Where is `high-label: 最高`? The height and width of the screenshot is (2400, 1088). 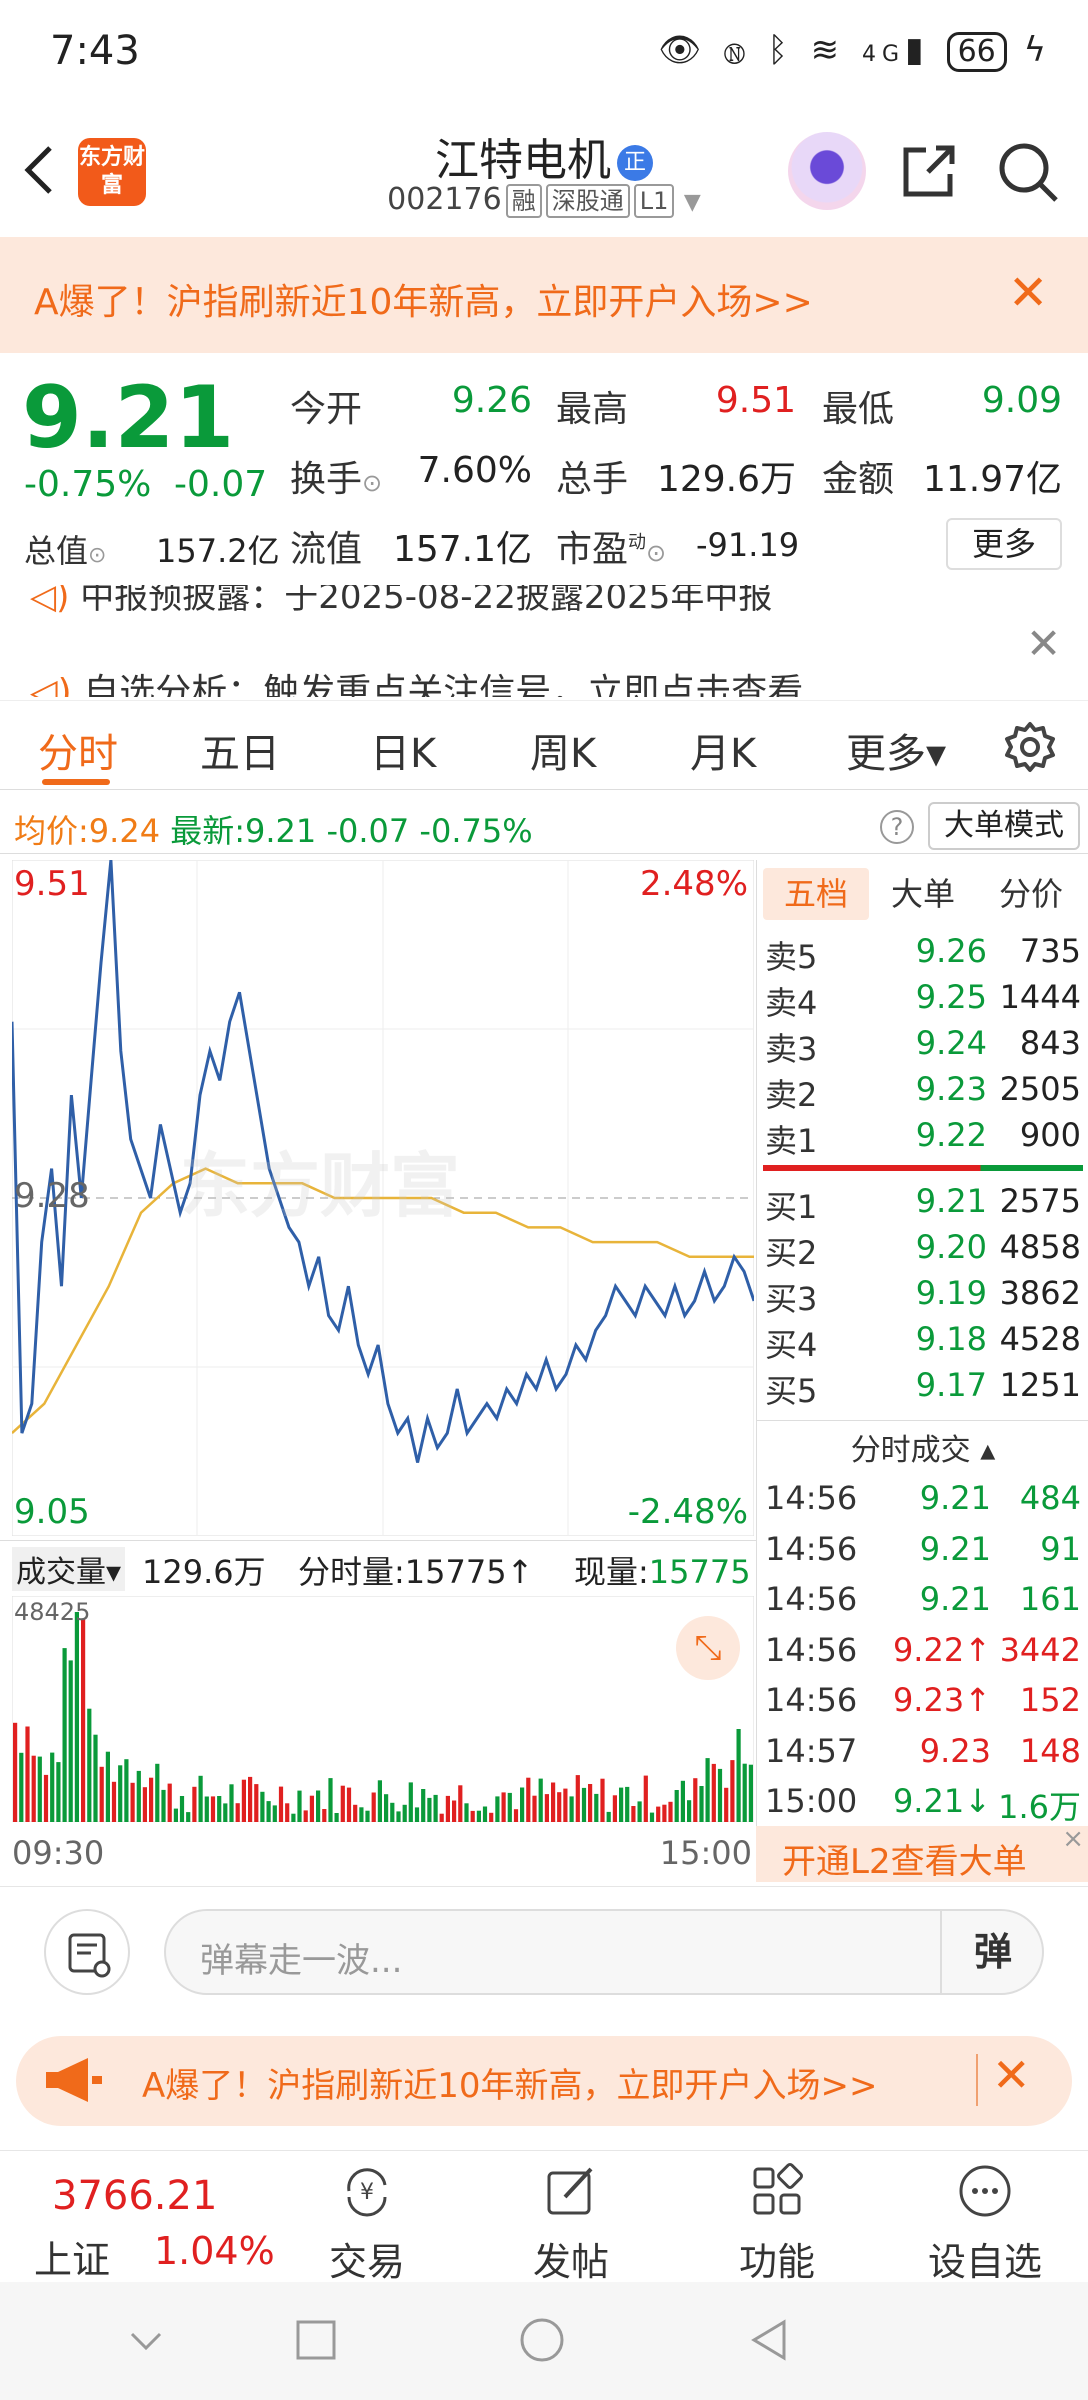
high-label: 最高 is located at coordinates (592, 409).